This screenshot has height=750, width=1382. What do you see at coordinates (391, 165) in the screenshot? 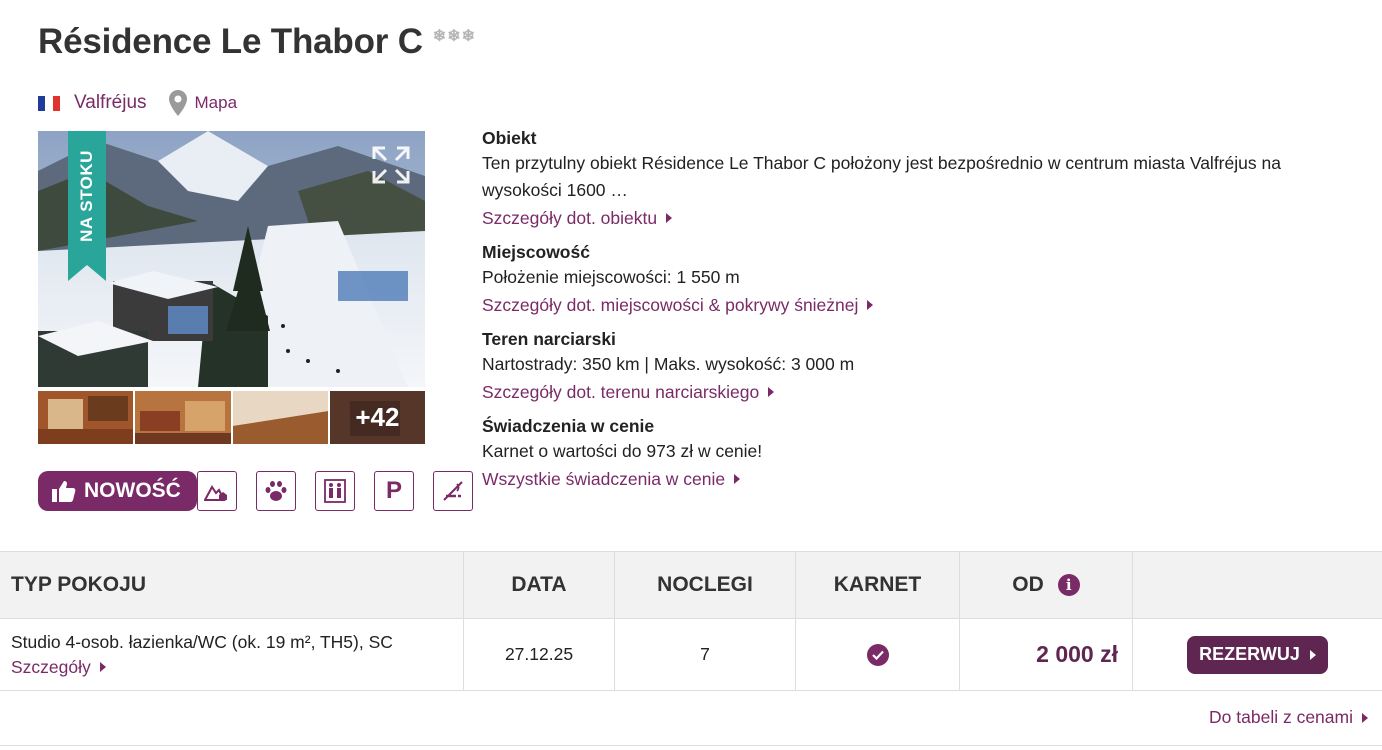
I see `fullscreen-icon` at bounding box center [391, 165].